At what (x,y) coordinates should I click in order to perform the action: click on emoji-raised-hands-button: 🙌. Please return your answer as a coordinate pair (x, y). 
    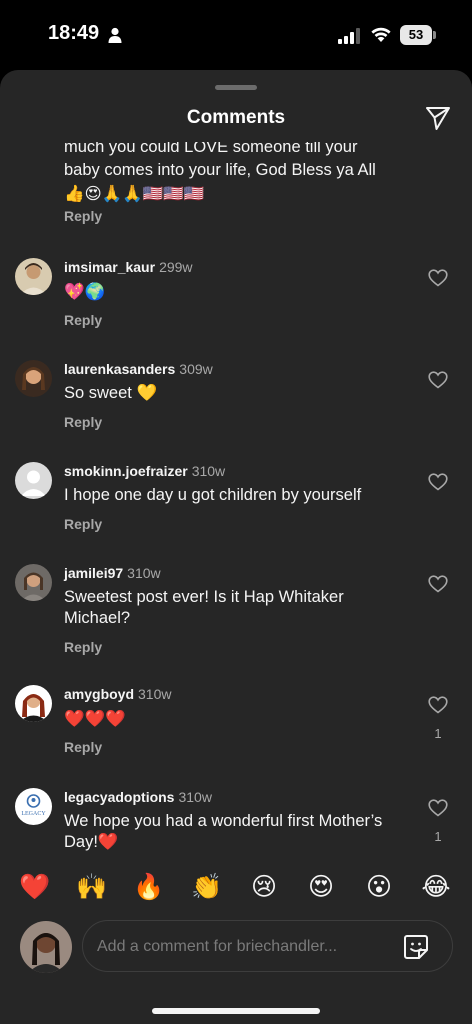
    Looking at the image, I should click on (92, 887).